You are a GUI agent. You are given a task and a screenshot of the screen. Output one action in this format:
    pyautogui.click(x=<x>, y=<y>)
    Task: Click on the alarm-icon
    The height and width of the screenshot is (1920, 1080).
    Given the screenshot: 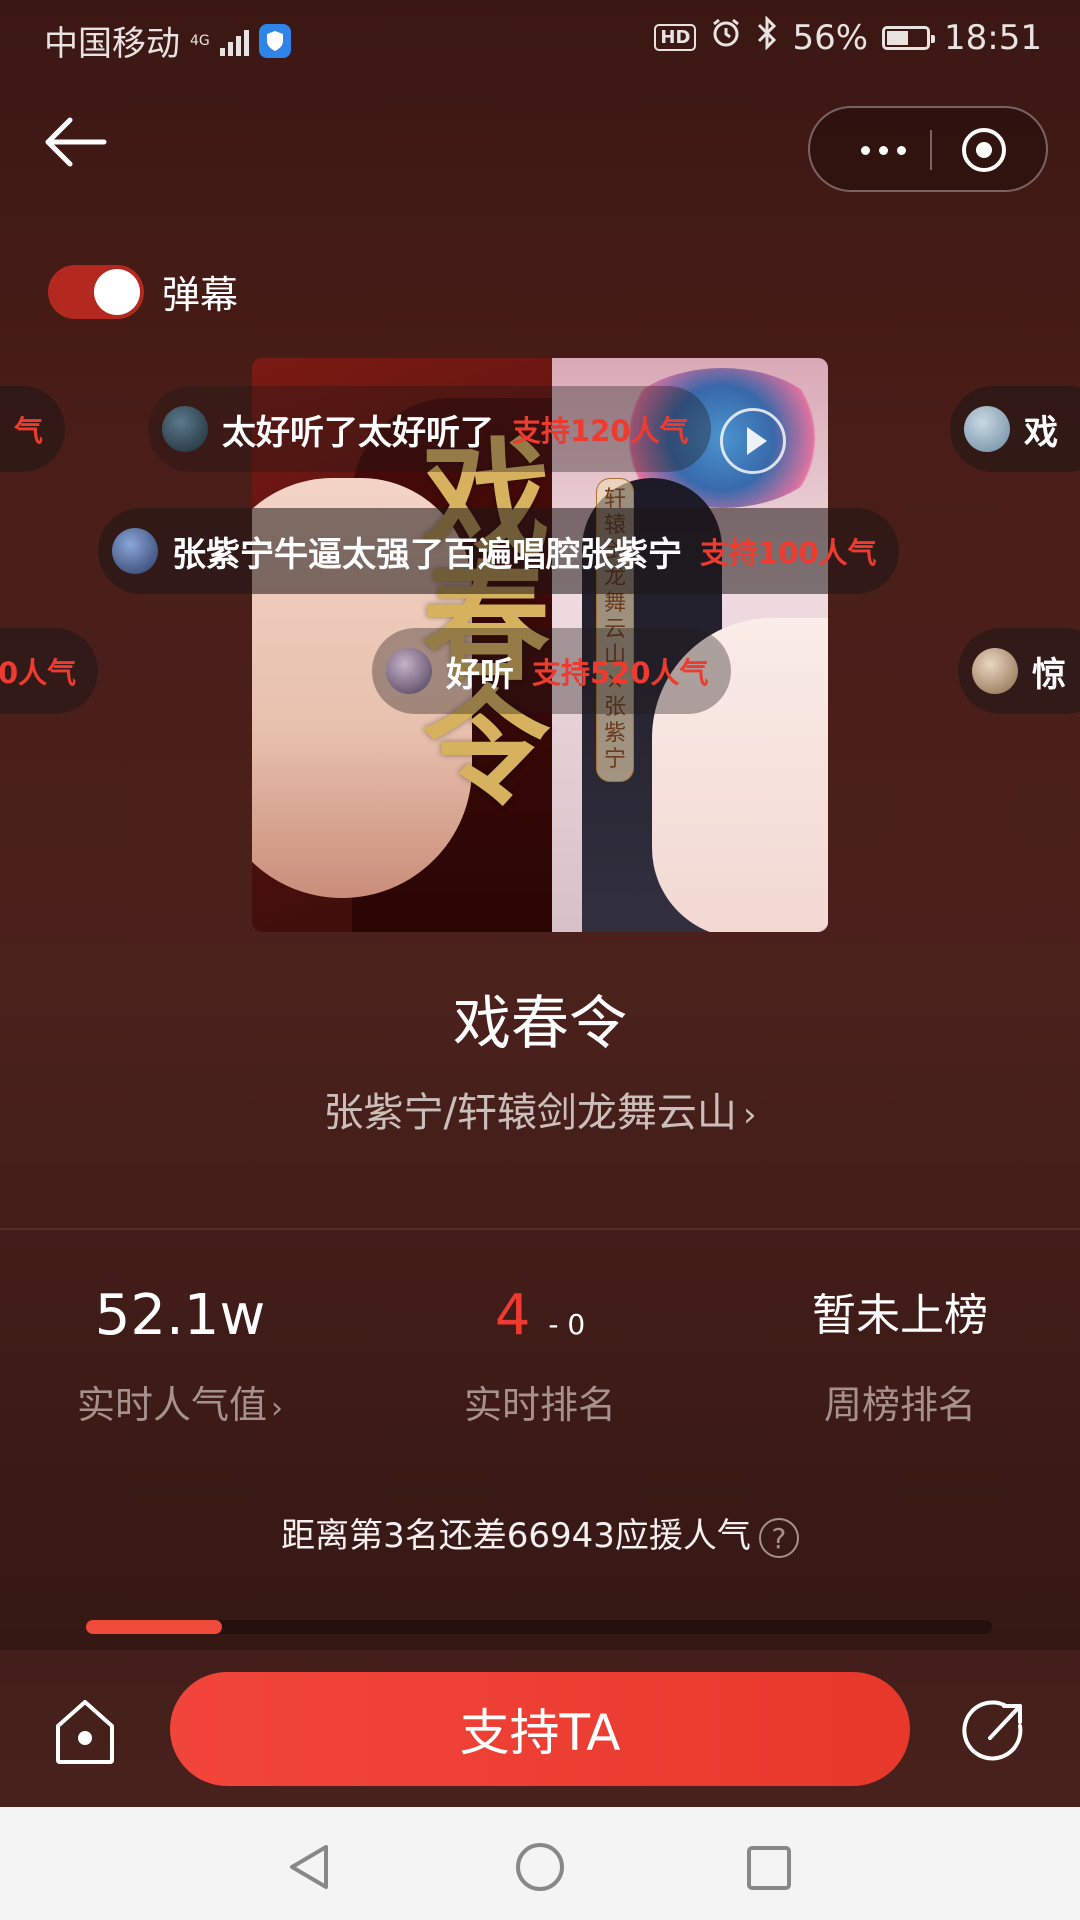 What is the action you would take?
    pyautogui.click(x=726, y=37)
    